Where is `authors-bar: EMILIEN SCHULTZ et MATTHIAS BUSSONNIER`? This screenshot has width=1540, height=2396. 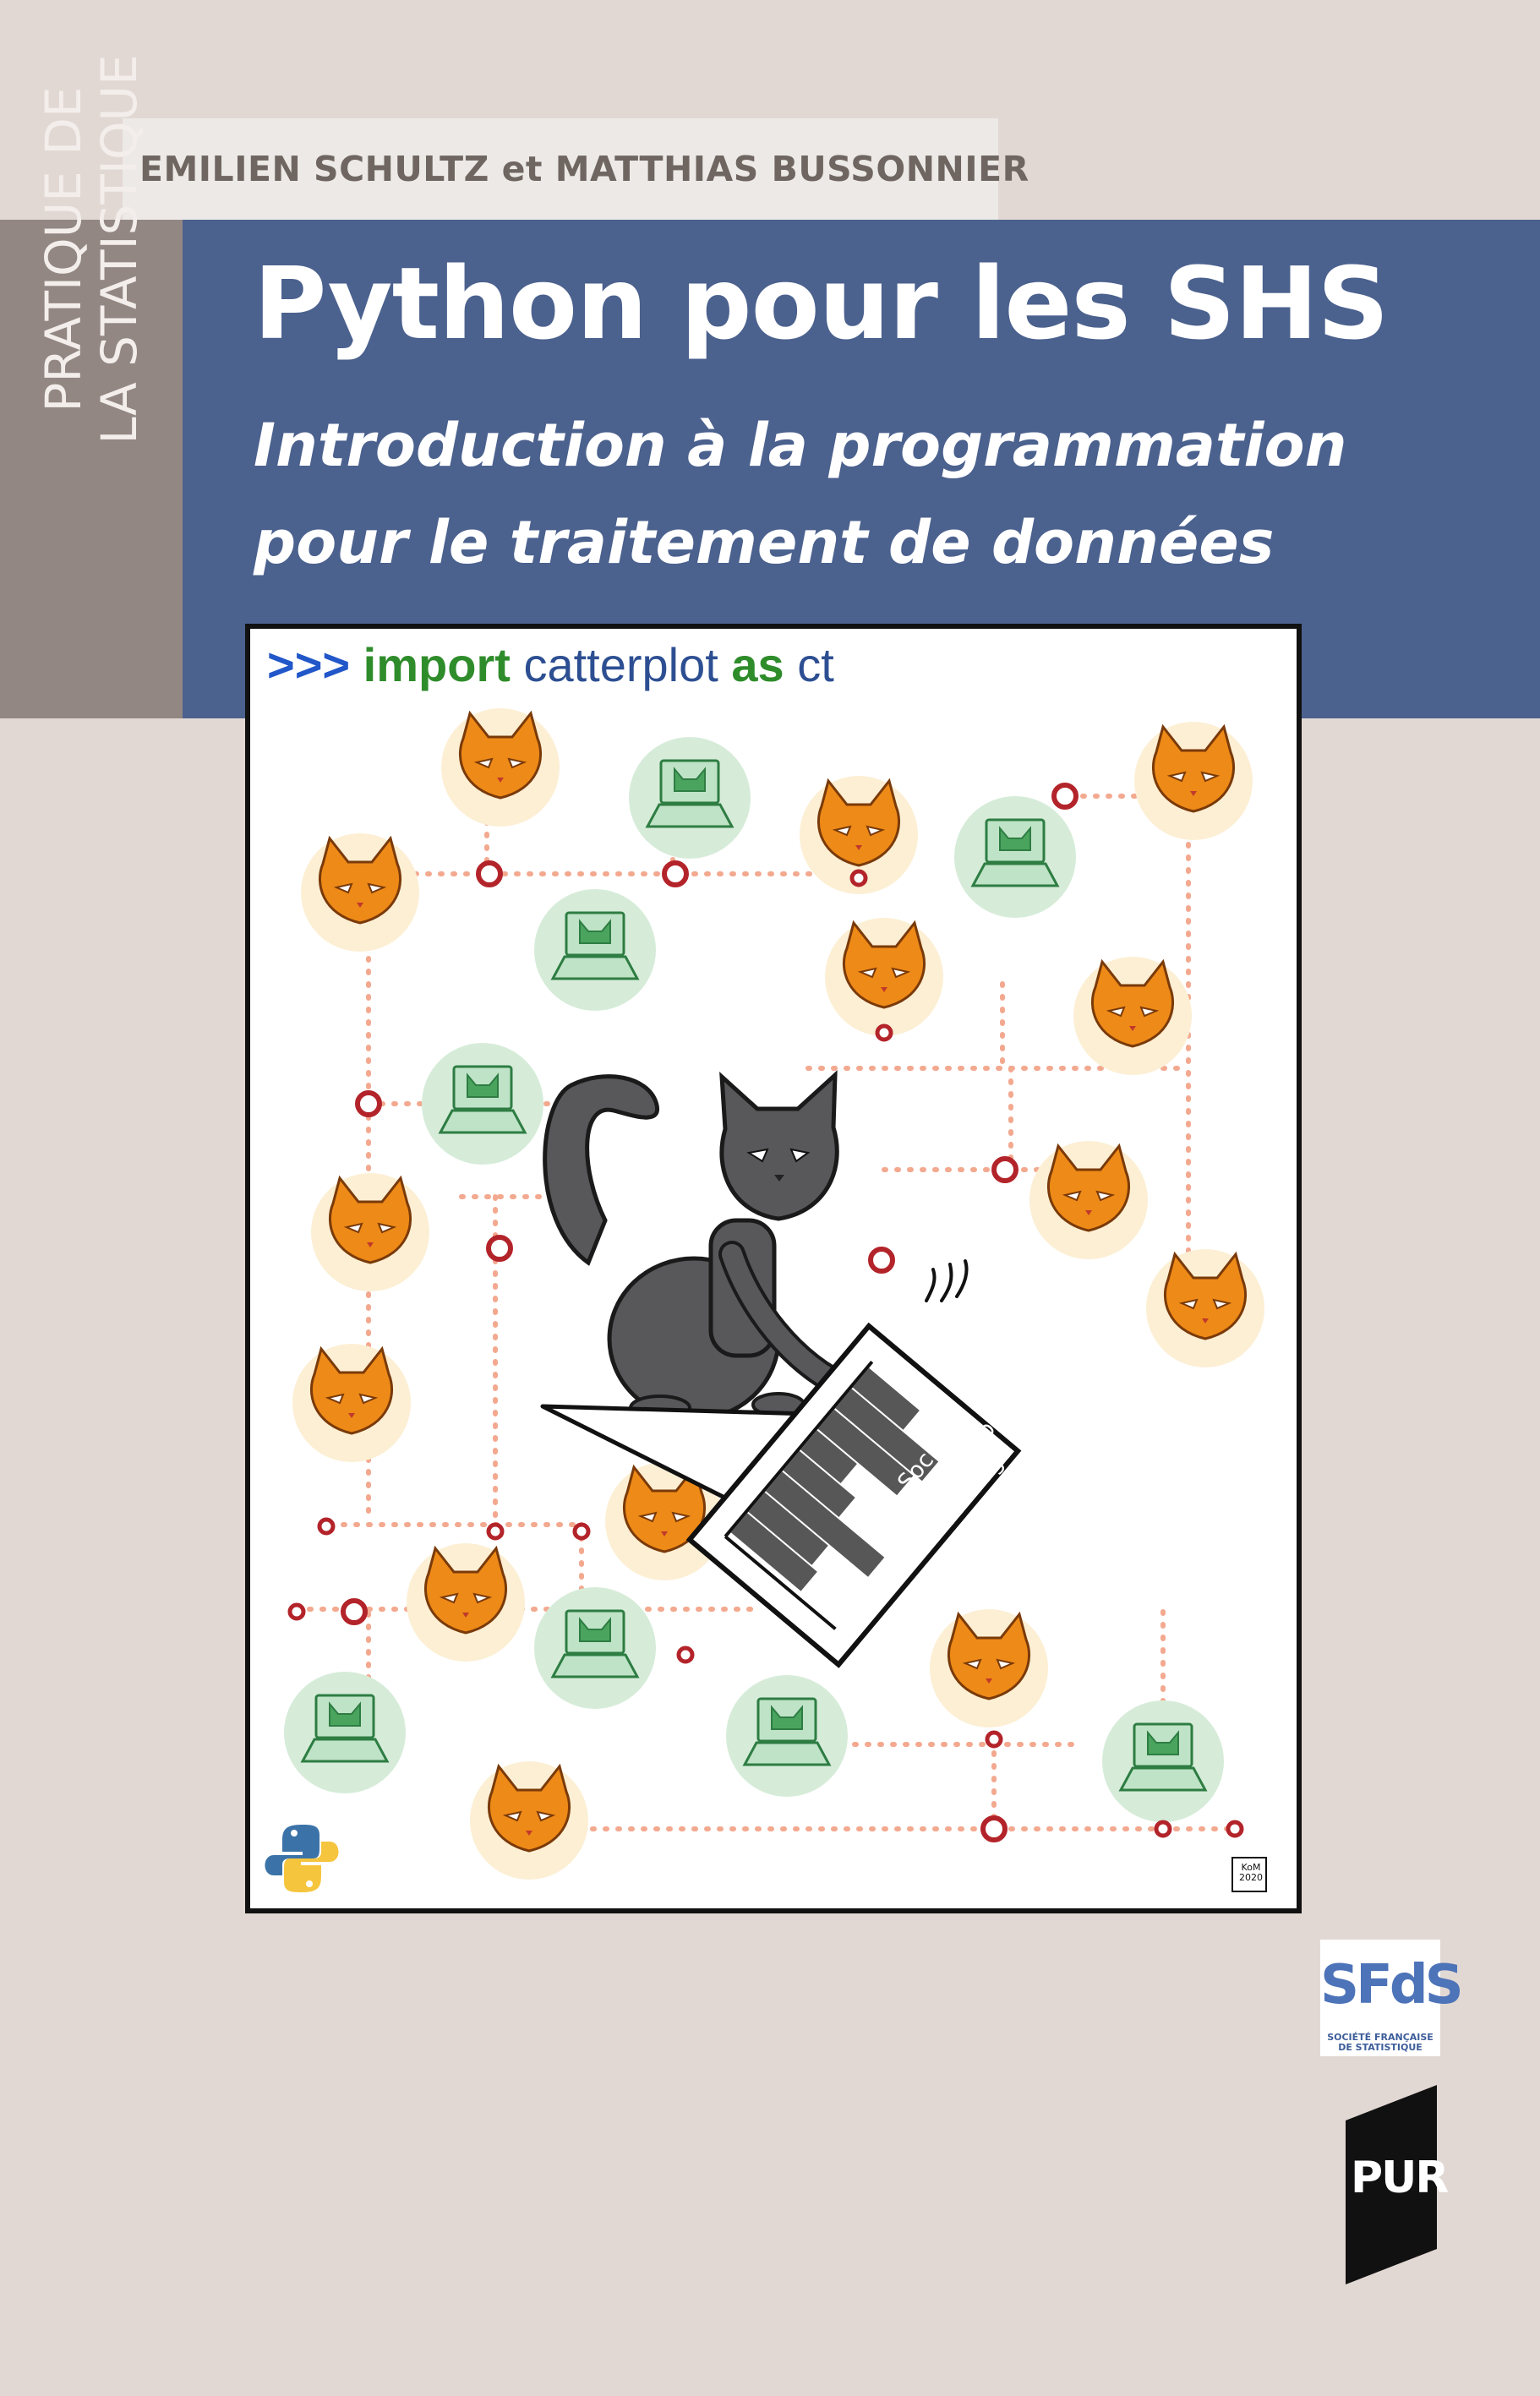
authors-bar: EMILIEN SCHULTZ et MATTHIAS BUSSONNIER is located at coordinates (576, 169).